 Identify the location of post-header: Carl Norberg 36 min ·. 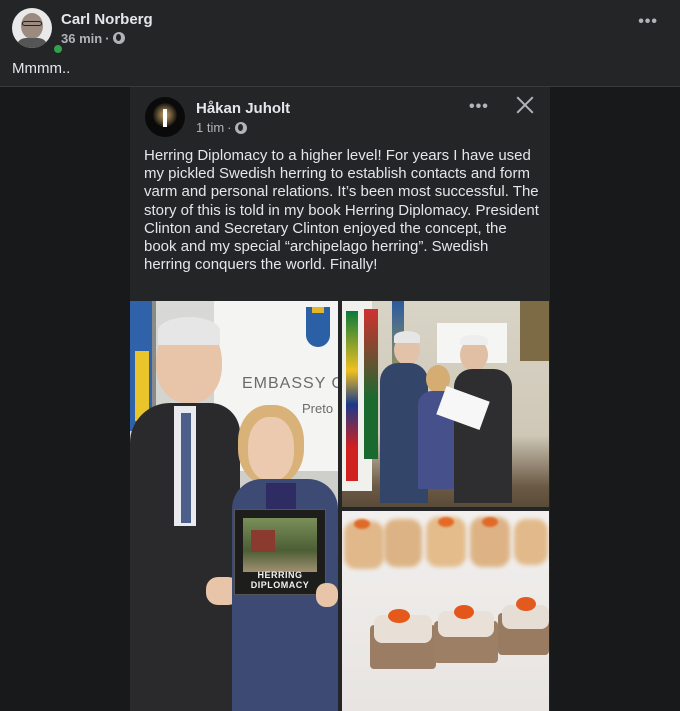
(82, 31).